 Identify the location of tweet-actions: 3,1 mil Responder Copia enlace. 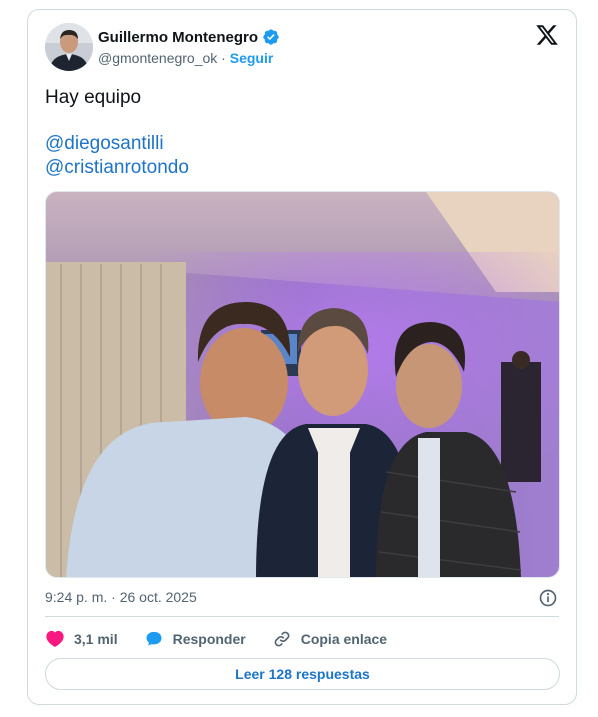
(229, 639).